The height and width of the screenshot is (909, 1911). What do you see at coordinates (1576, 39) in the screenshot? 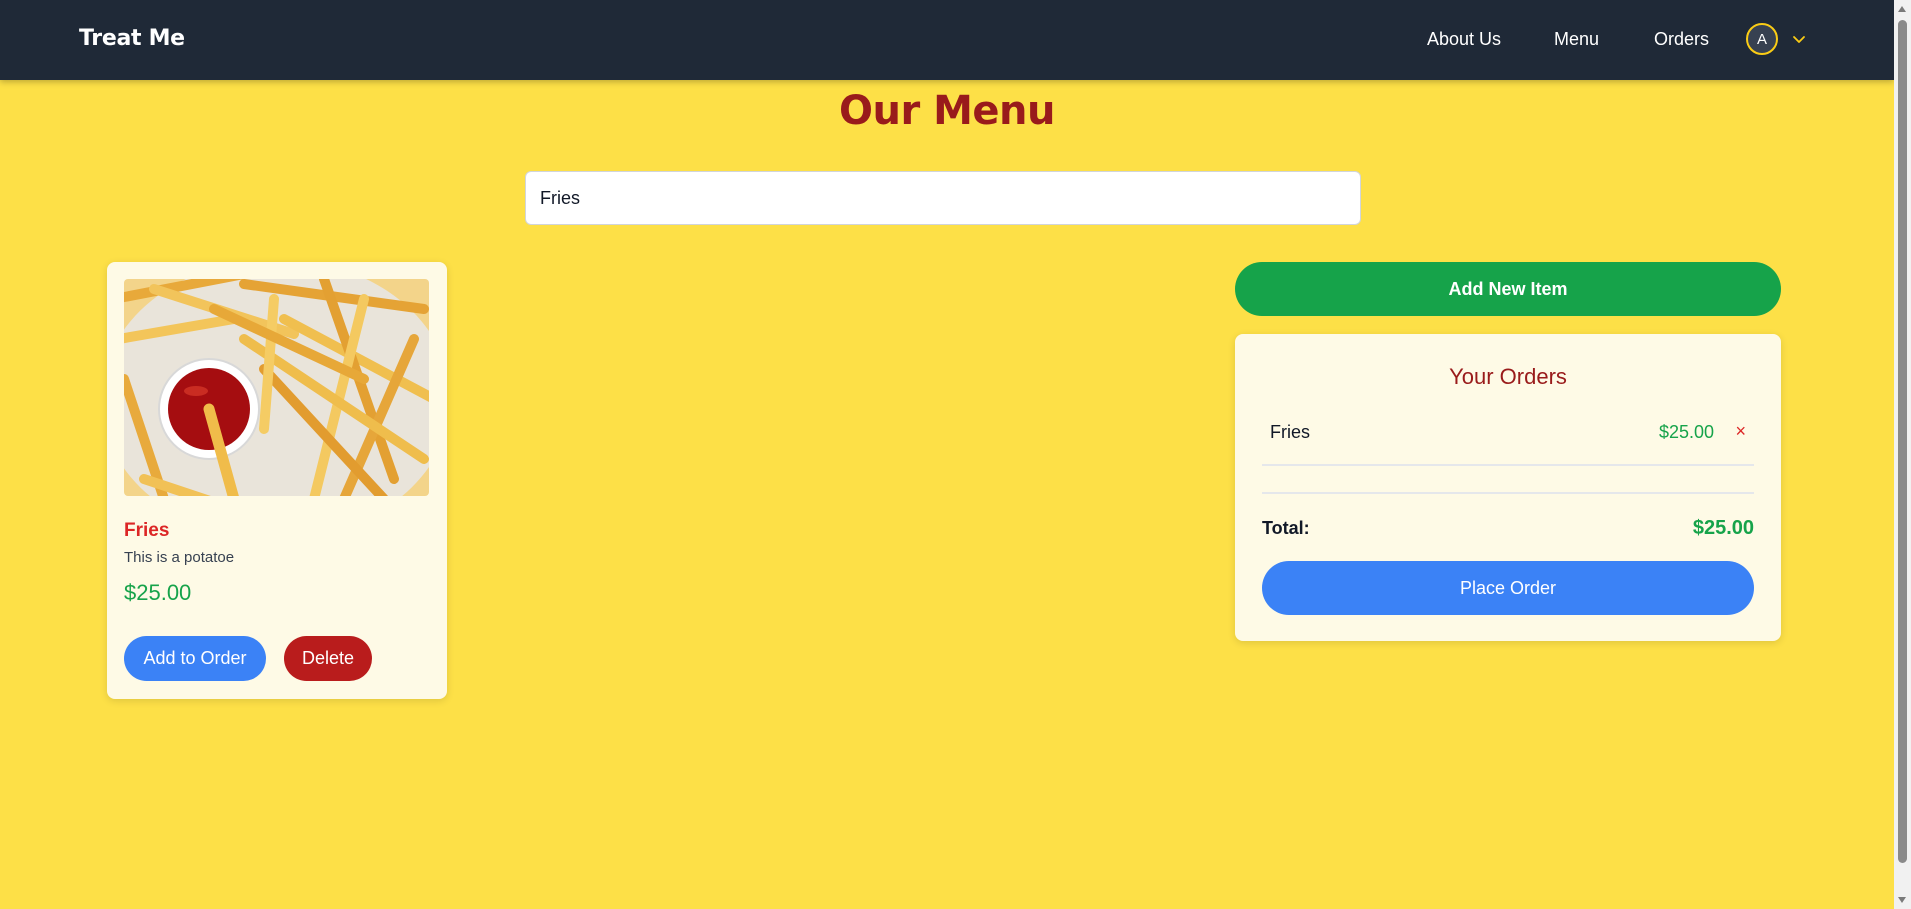
I see `nav-link-menu: Menu` at bounding box center [1576, 39].